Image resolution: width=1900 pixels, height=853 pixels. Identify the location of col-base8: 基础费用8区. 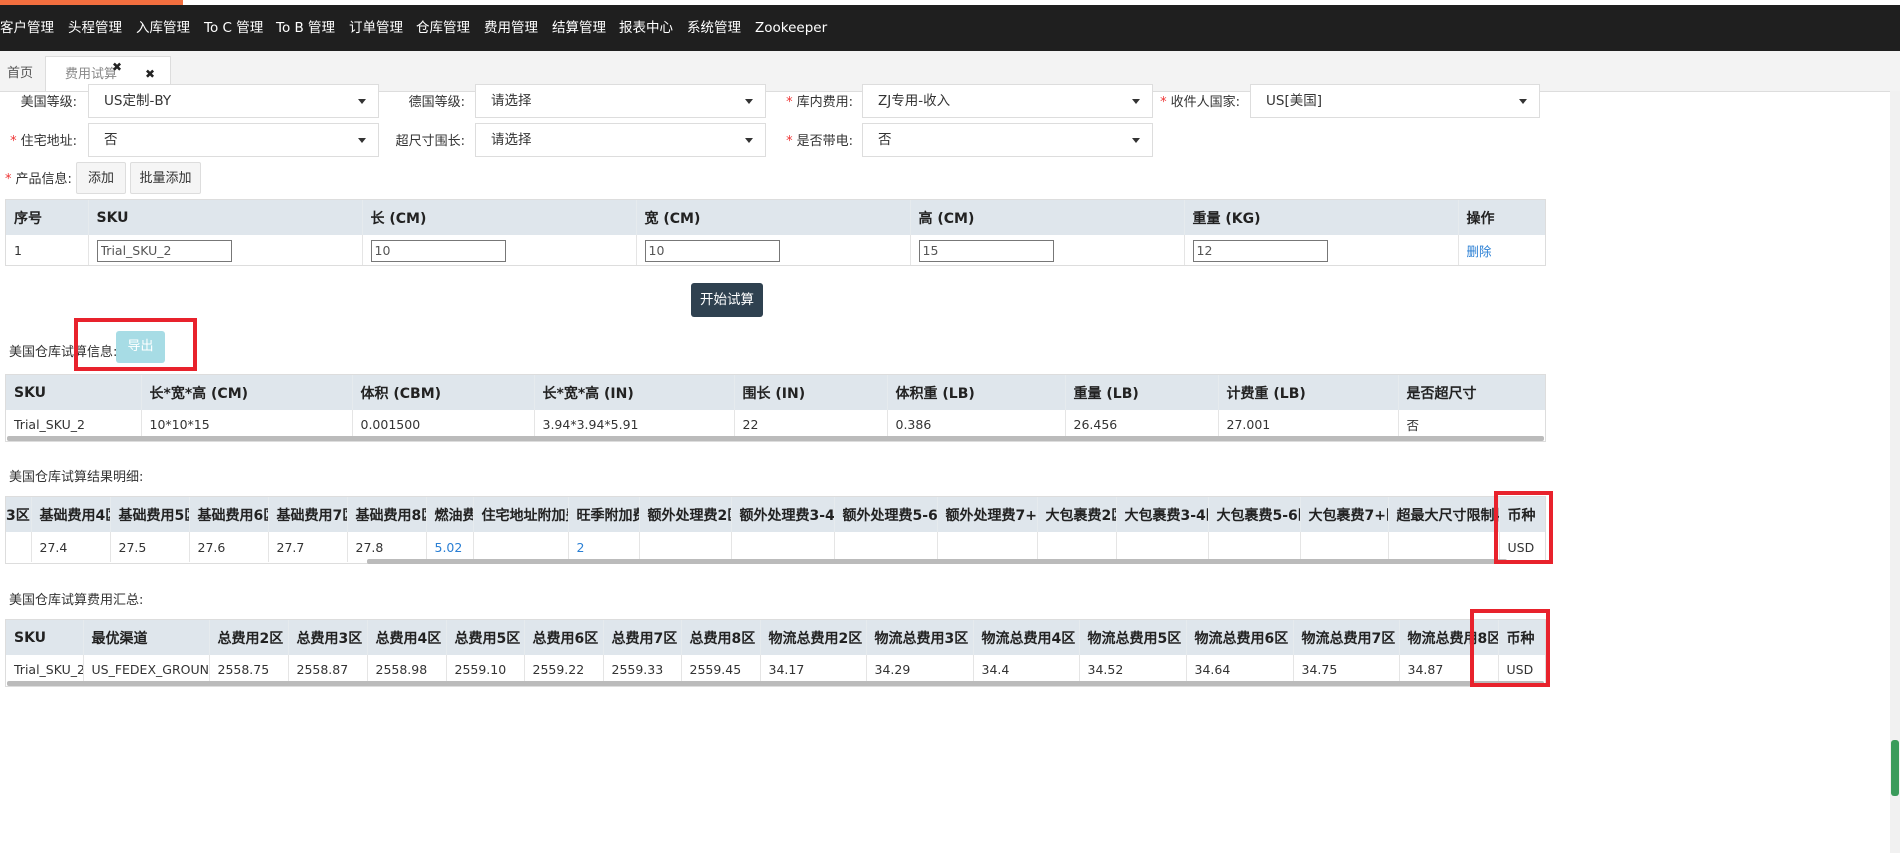
(387, 514).